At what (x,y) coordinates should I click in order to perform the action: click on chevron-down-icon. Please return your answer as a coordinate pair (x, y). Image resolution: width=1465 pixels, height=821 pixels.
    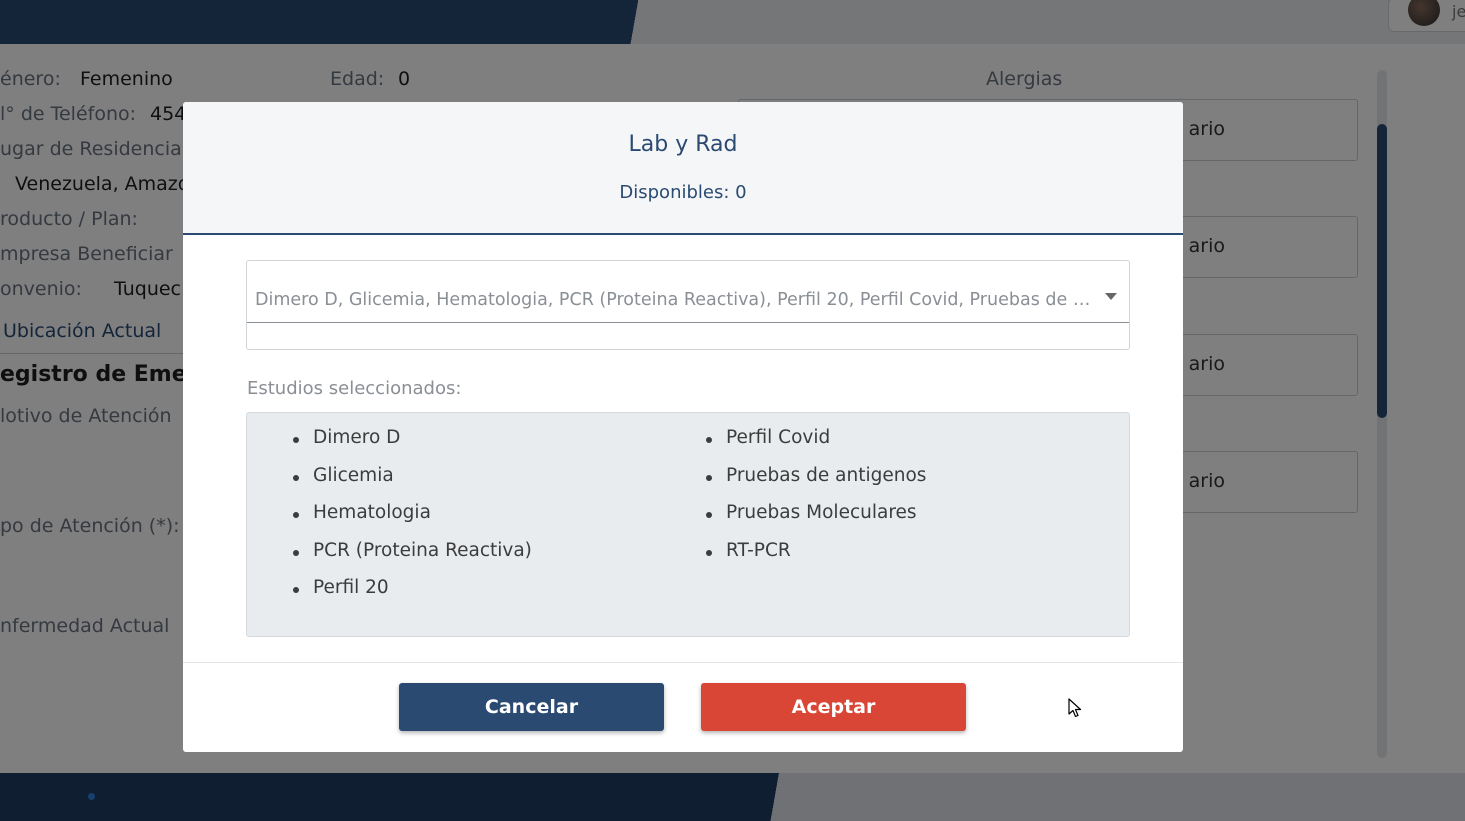
    Looking at the image, I should click on (1111, 296).